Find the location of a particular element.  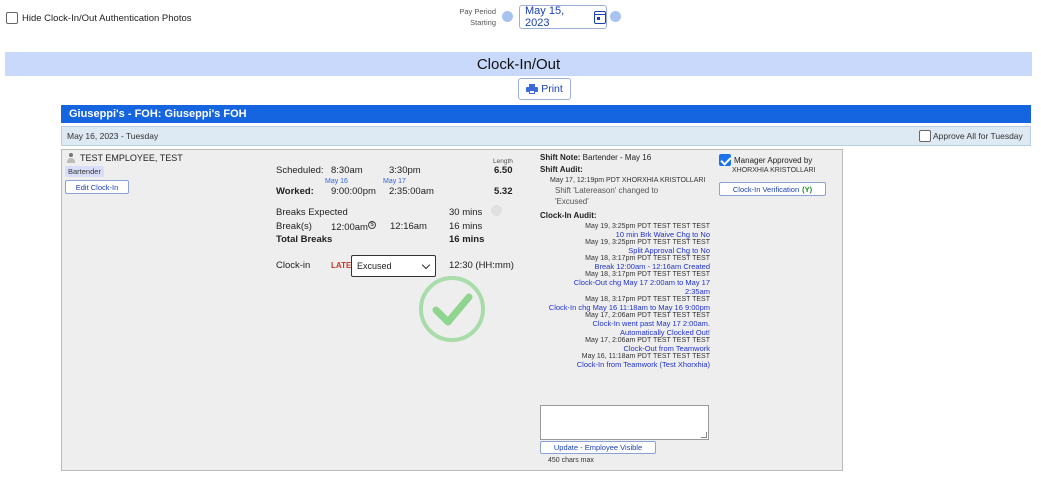

audit-text: Clock-Out chg May 17 2:00am to May 17 is located at coordinates (641, 282).